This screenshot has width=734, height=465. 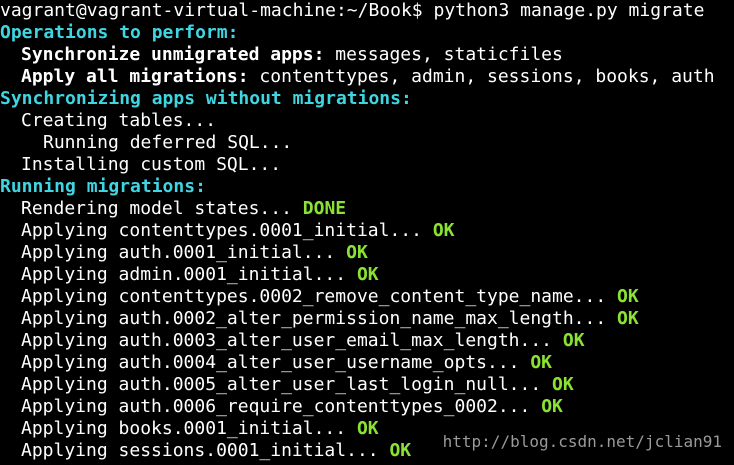 What do you see at coordinates (173, 54) in the screenshot?
I see `sync-unmigrated-label: Synchronize unmigrated apps:` at bounding box center [173, 54].